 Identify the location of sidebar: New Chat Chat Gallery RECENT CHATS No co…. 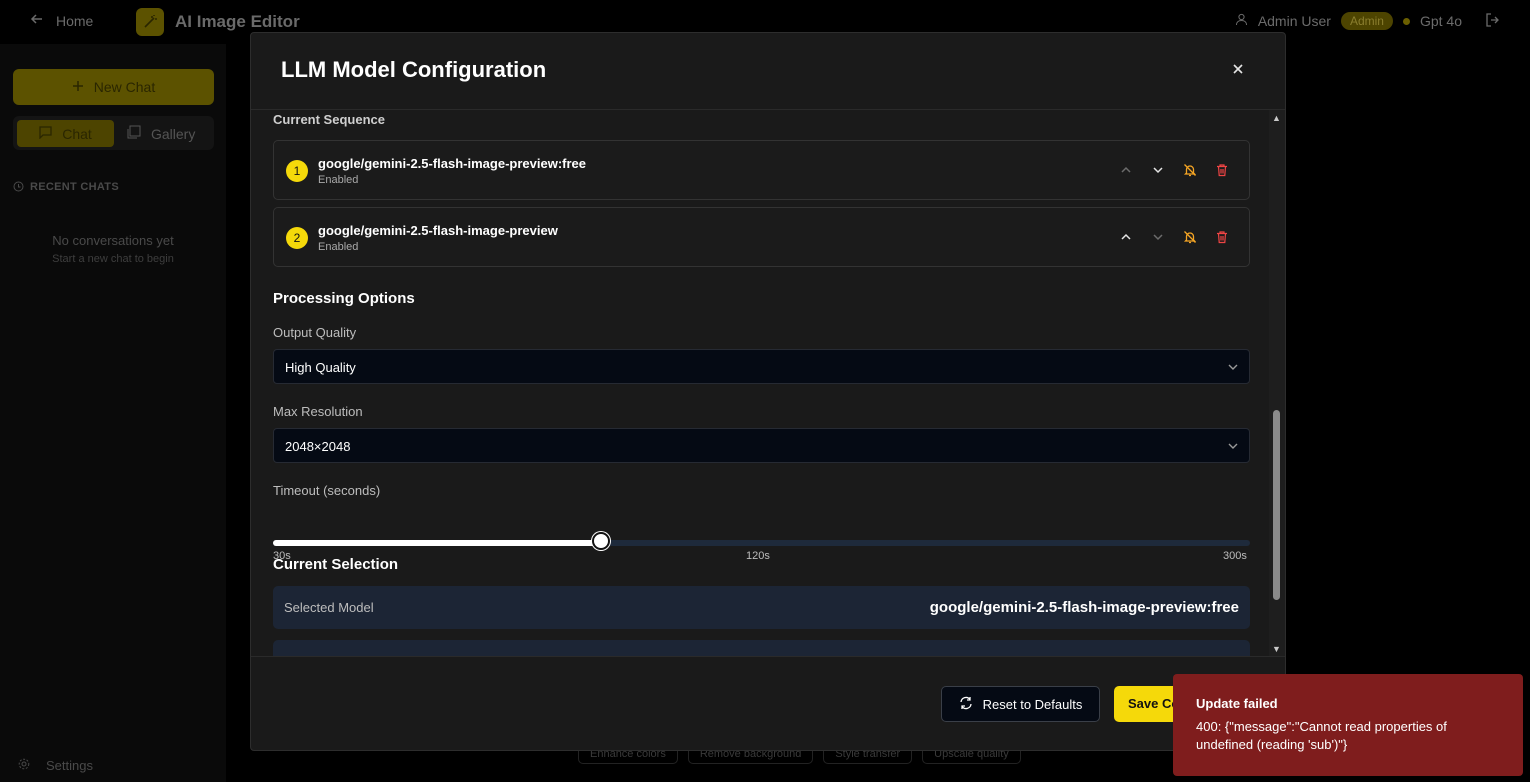
(113, 413).